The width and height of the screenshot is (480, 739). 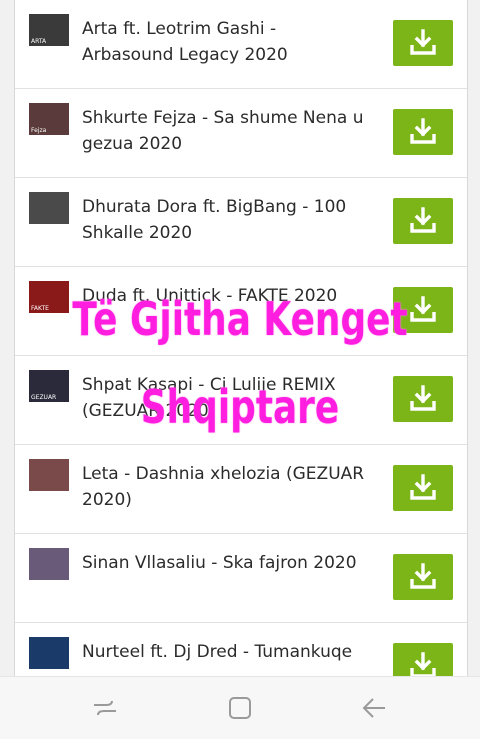 I want to click on list-item: FAKTE Duda ft. Unittick - FAKTE 2020, so click(x=241, y=311).